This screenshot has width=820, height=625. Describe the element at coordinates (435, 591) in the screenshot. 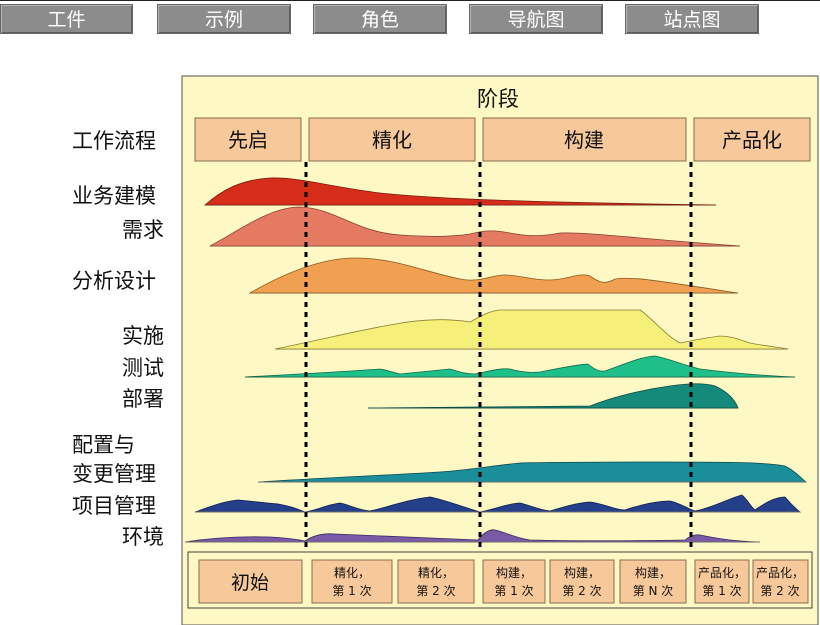

I see `iteration-elab-2-line2: 第 2 次` at that location.